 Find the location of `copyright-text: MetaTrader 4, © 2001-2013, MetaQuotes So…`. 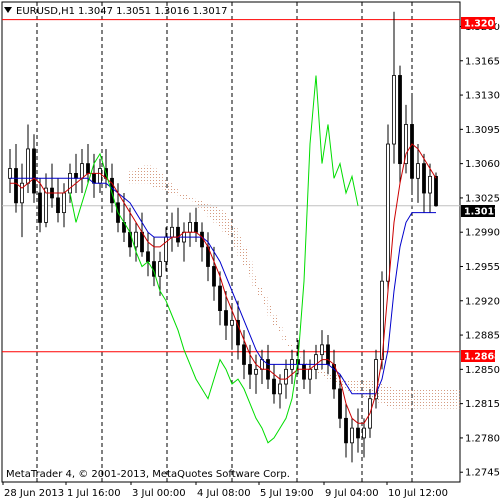

copyright-text: MetaTrader 4, © 2001-2013, MetaQuotes So… is located at coordinates (148, 474).